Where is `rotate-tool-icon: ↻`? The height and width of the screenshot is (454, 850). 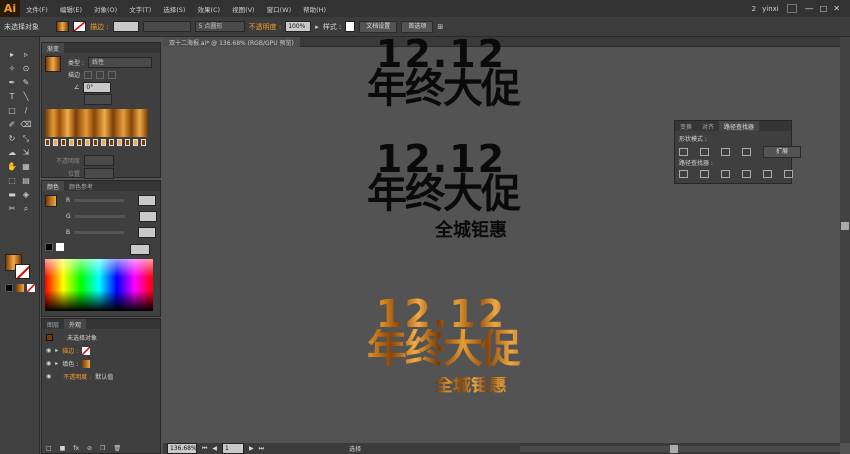 rotate-tool-icon: ↻ is located at coordinates (12, 138).